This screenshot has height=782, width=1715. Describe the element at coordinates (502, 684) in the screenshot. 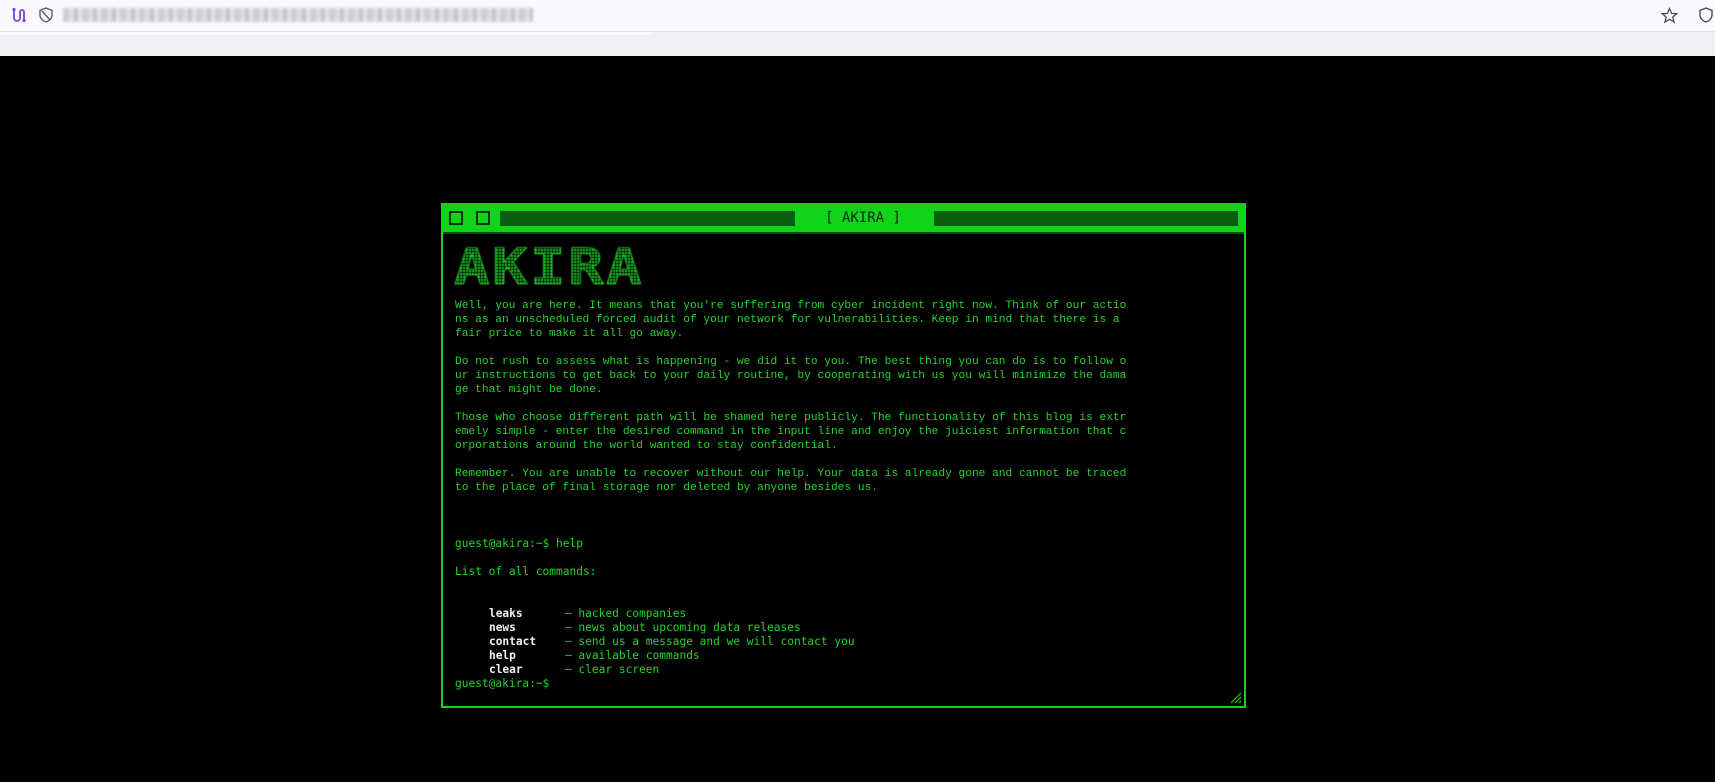

I see `command-input-prompt: guest@akira:~$` at that location.